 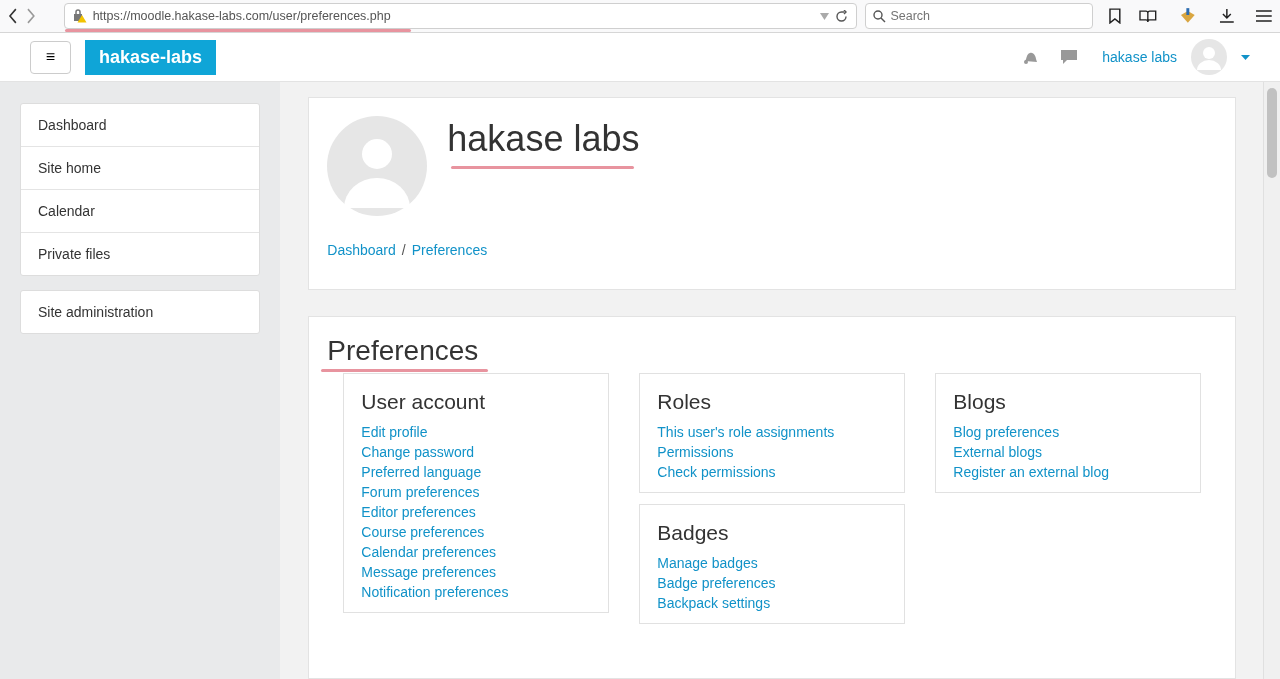 I want to click on breadcrumb-link: Dashboard, so click(x=361, y=250).